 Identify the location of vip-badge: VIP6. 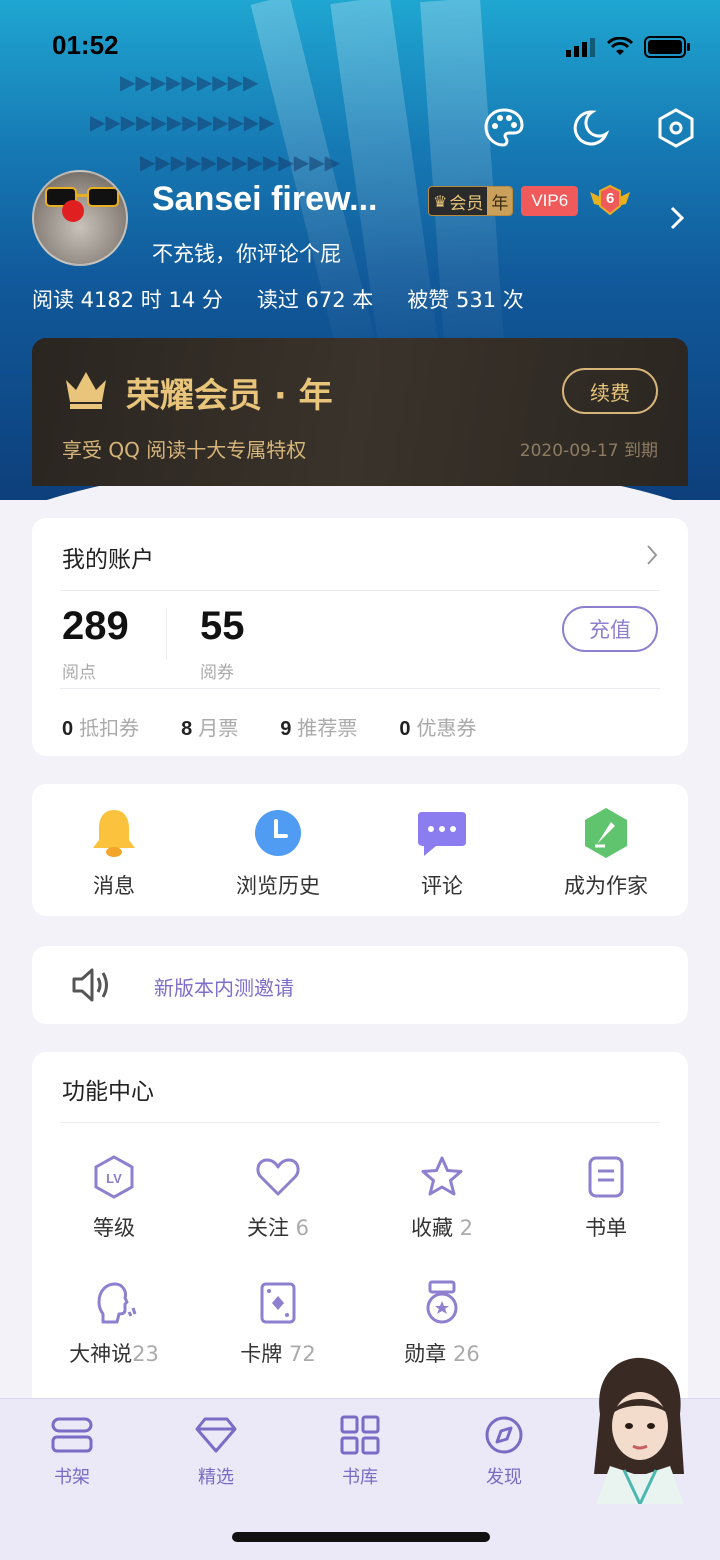
(550, 201).